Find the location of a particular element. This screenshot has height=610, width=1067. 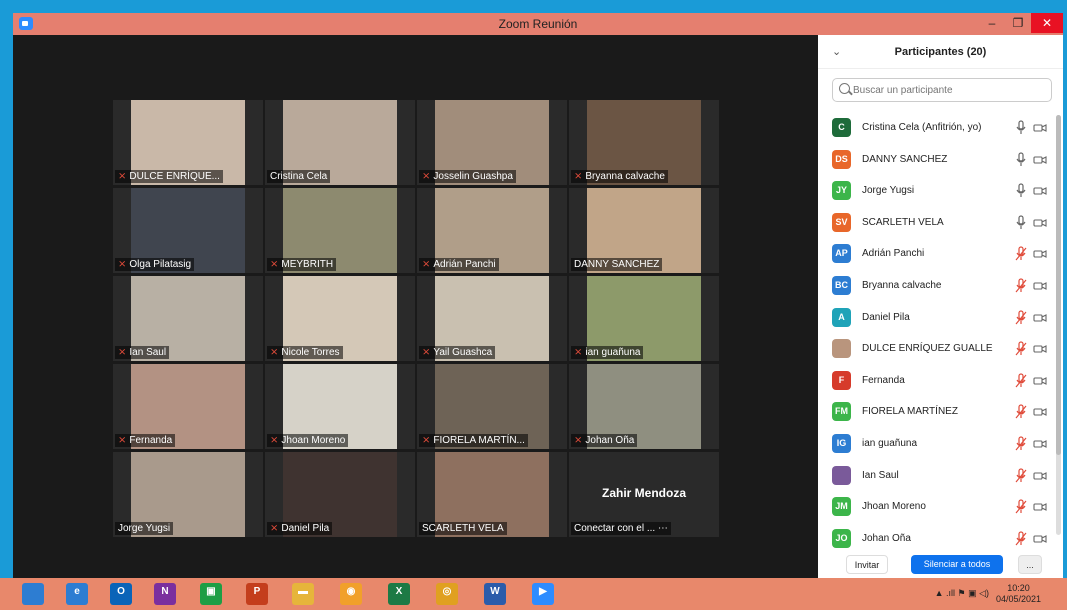

participant-row: Ian Saul is located at coordinates (938, 477).